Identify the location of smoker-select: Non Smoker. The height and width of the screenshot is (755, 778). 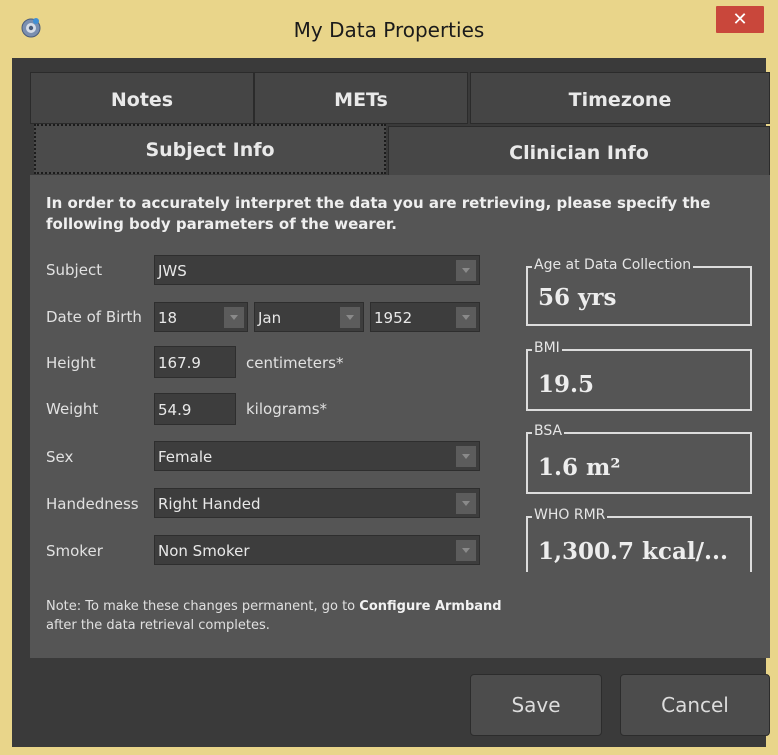
(317, 550).